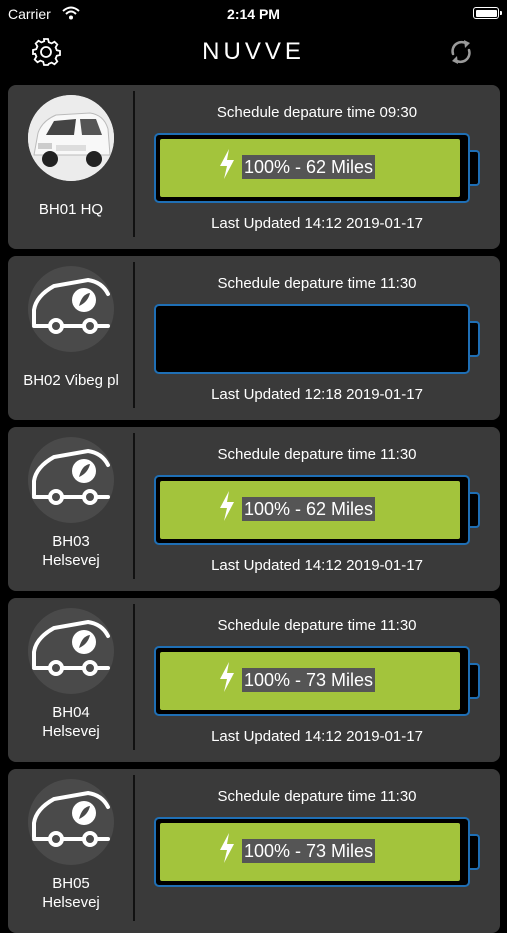 This screenshot has width=507, height=933. I want to click on nuvve-logo: NUVVE, so click(253, 51).